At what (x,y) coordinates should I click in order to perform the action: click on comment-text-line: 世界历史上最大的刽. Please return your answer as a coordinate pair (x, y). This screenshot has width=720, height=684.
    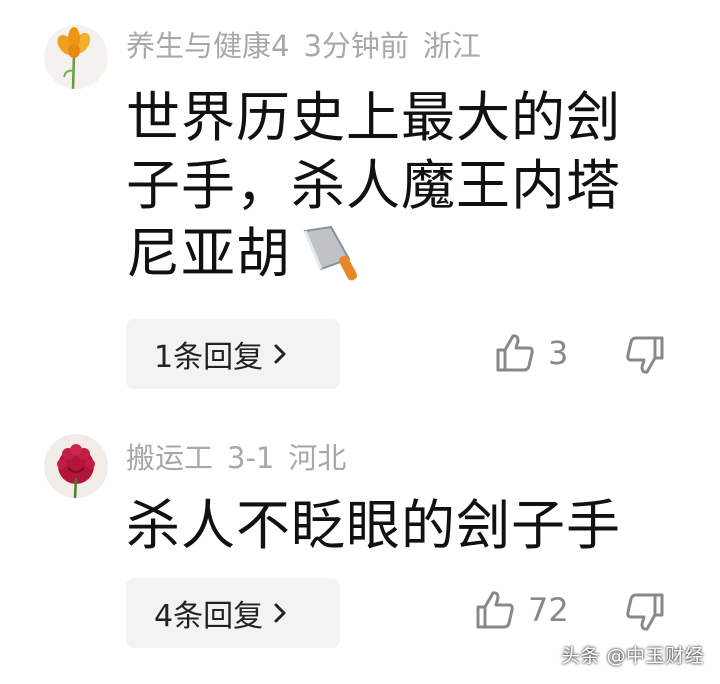
    Looking at the image, I should click on (373, 117).